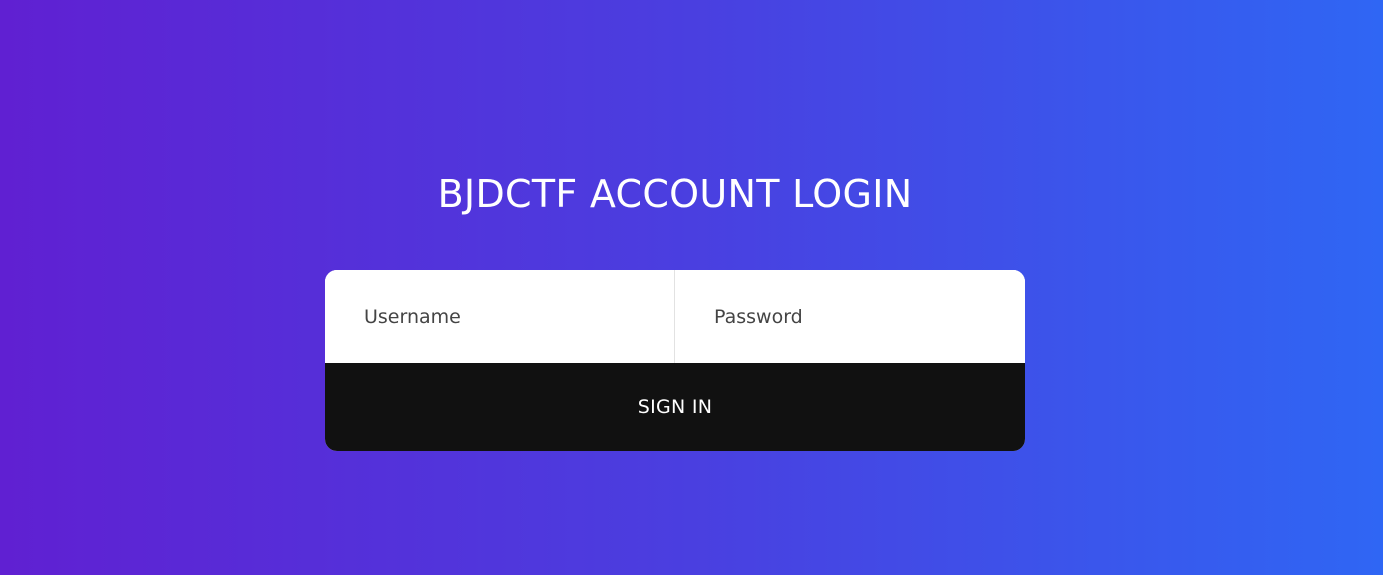 The width and height of the screenshot is (1383, 575). What do you see at coordinates (675, 407) in the screenshot?
I see `sign-in-button: SIGN IN` at bounding box center [675, 407].